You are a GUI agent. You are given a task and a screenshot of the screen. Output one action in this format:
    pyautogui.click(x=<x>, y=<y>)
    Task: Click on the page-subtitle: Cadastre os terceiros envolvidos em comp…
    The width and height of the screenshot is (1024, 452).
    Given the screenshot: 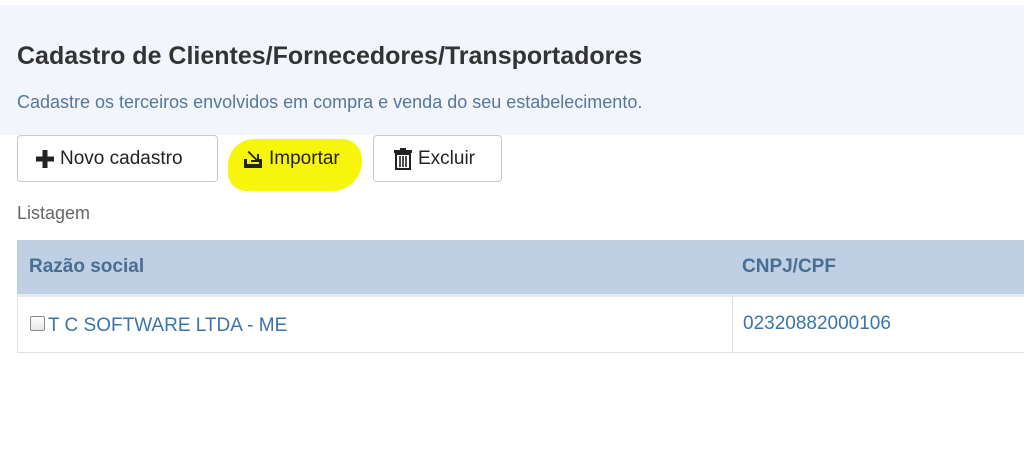 What is the action you would take?
    pyautogui.click(x=330, y=102)
    